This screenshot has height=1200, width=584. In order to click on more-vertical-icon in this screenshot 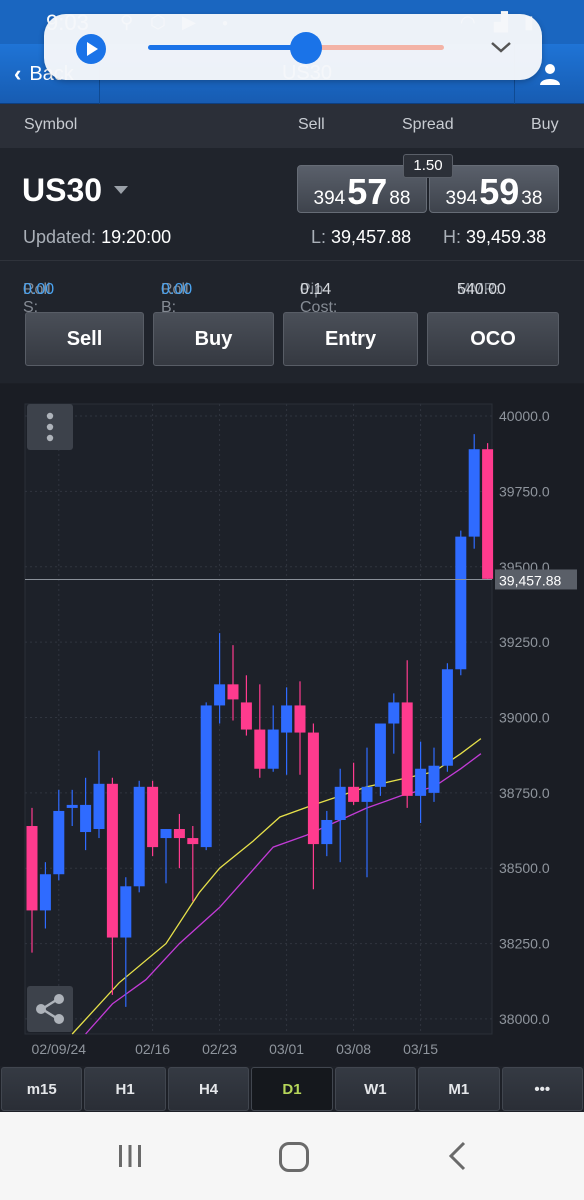, I will do `click(50, 427)`.